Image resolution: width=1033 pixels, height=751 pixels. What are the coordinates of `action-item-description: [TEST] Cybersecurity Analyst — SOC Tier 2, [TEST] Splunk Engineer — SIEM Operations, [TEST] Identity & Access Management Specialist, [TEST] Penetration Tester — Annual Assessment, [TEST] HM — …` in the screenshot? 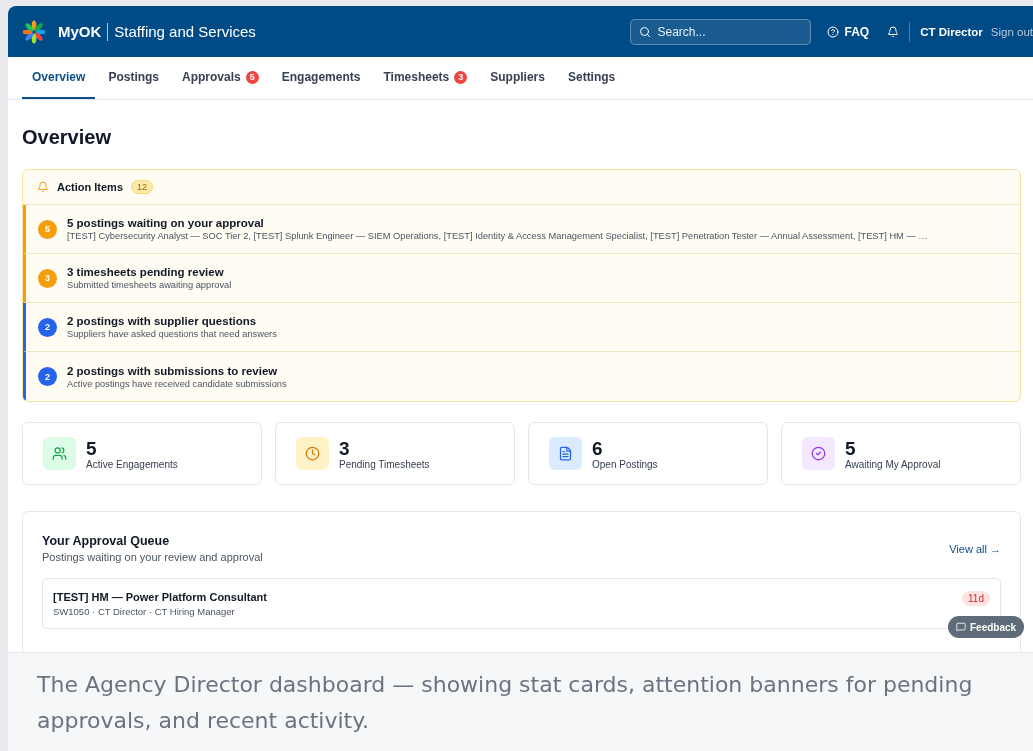 It's located at (497, 236).